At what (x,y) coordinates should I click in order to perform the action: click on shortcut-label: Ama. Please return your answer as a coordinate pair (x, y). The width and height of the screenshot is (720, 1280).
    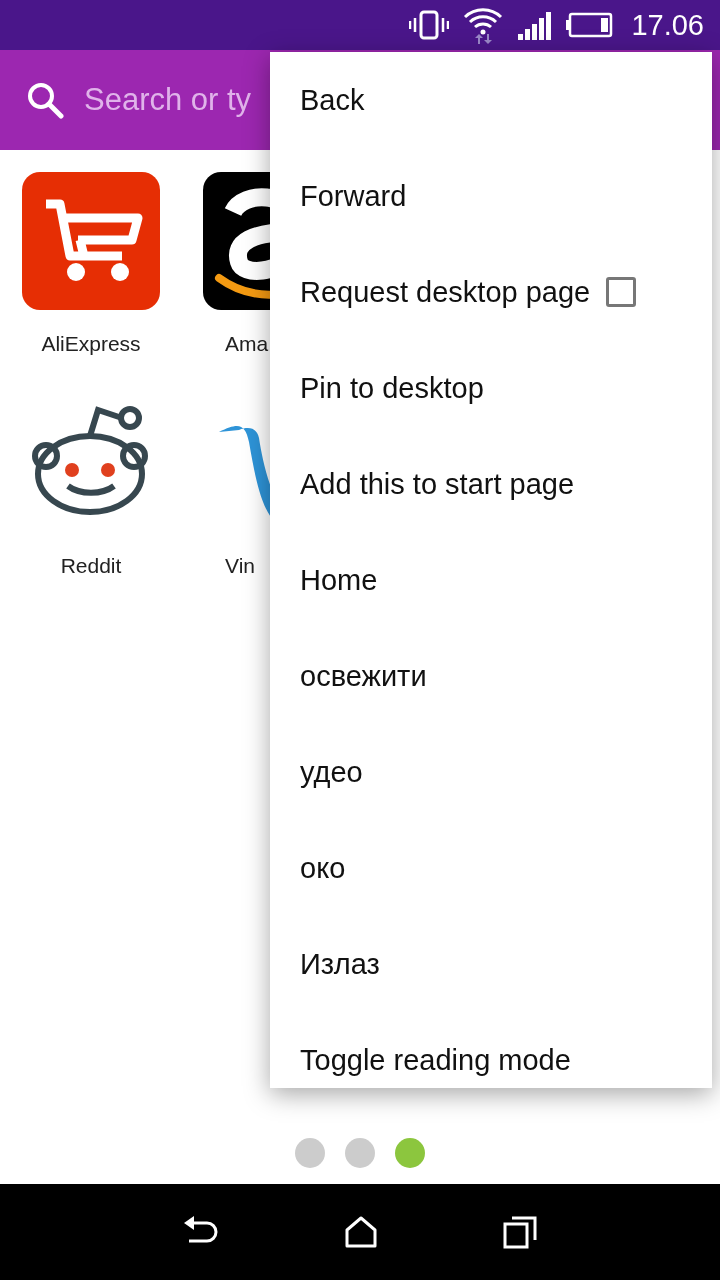
    Looking at the image, I should click on (236, 344).